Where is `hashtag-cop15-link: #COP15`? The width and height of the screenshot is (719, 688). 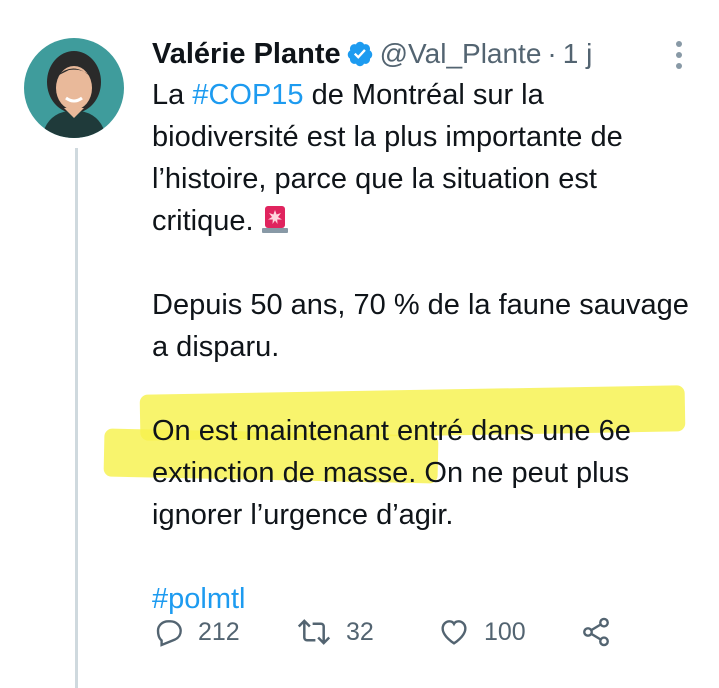 hashtag-cop15-link: #COP15 is located at coordinates (247, 95).